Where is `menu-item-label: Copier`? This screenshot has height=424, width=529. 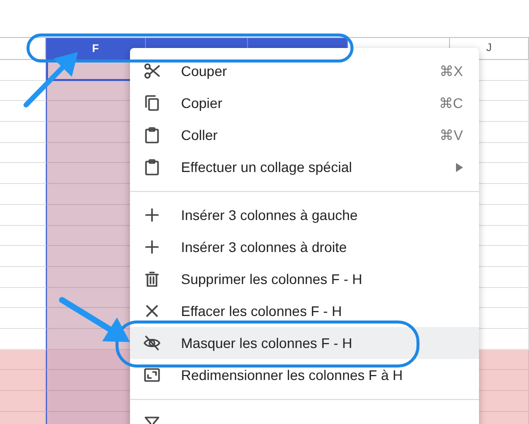 menu-item-label: Copier is located at coordinates (202, 103).